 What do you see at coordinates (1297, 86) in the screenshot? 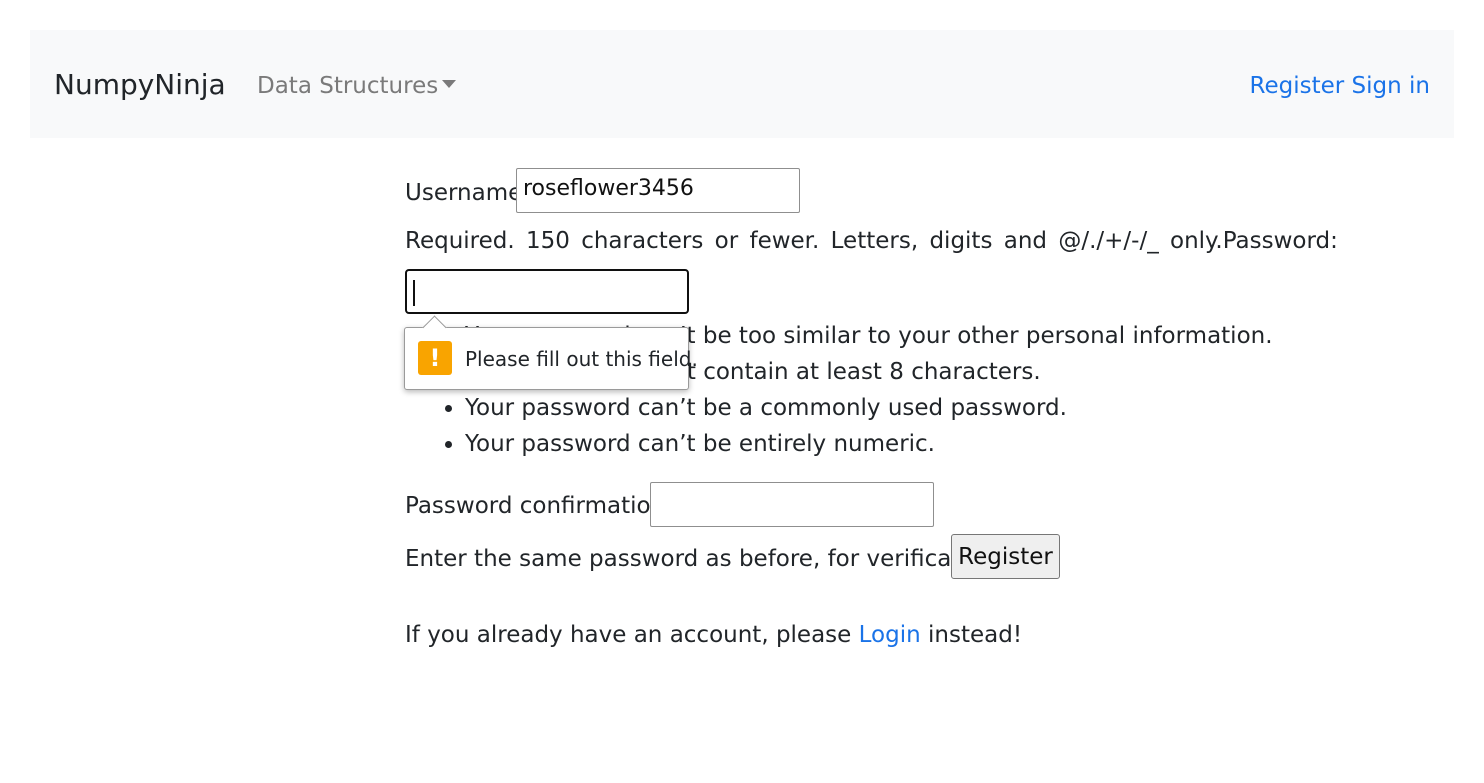
I see `register-link: Register` at bounding box center [1297, 86].